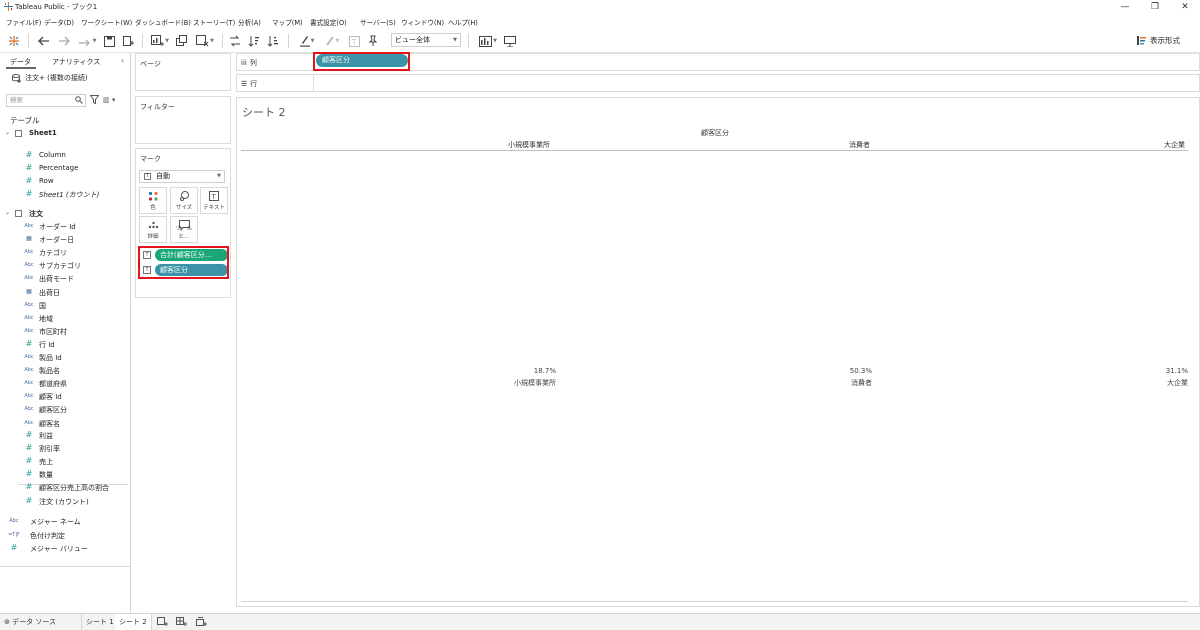 The image size is (1200, 630). Describe the element at coordinates (715, 133) in the screenshot. I see `column-header-field: 顧客区分` at that location.